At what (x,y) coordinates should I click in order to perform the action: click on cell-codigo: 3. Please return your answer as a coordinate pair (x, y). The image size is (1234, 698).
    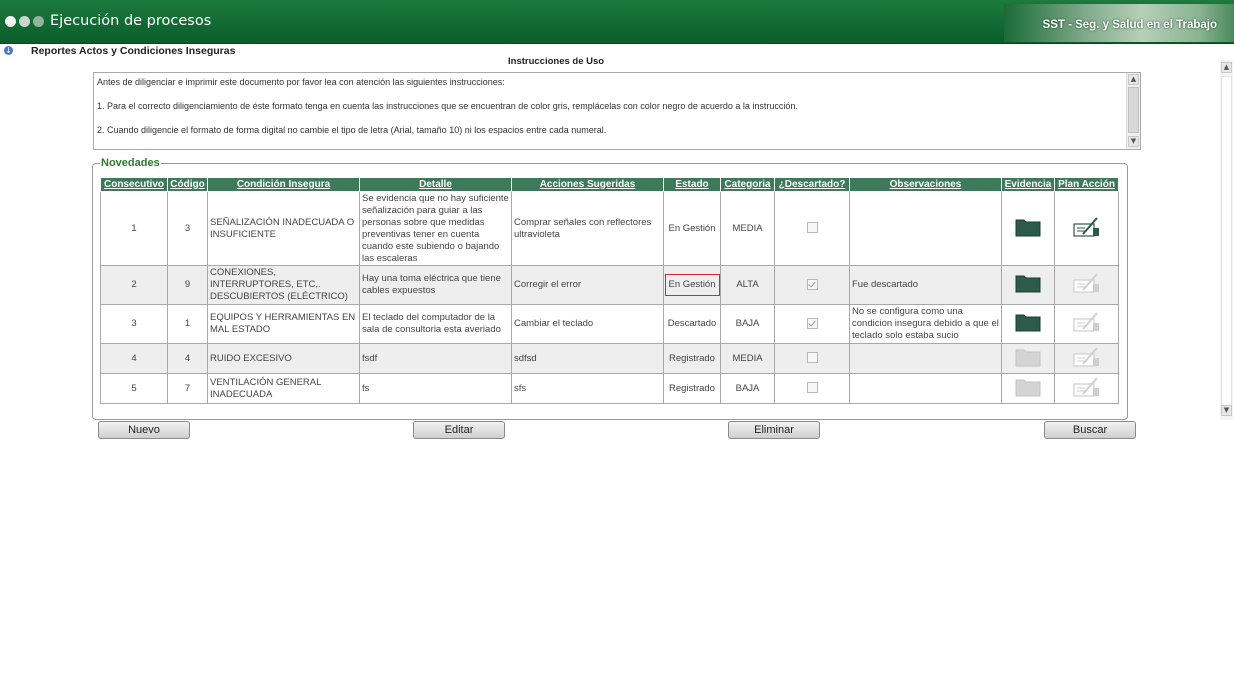
    Looking at the image, I should click on (187, 228).